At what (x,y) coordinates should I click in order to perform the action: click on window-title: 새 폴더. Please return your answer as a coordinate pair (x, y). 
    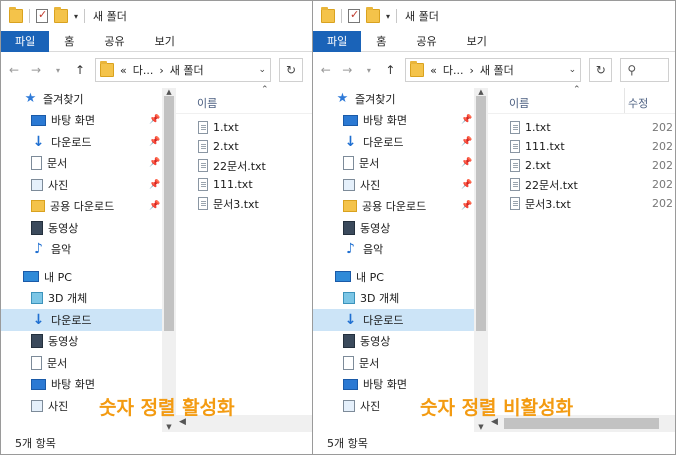
    Looking at the image, I should click on (110, 16).